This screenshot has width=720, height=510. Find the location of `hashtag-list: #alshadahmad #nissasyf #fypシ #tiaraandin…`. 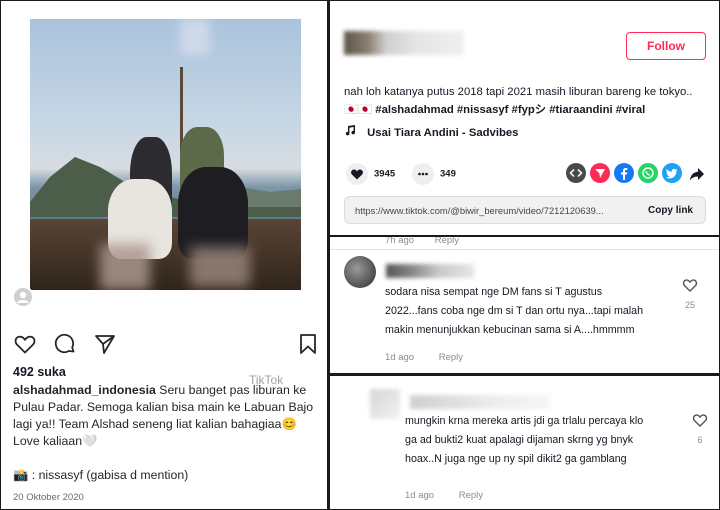

hashtag-list: #alshadahmad #nissasyf #fypシ #tiaraandin… is located at coordinates (510, 110).